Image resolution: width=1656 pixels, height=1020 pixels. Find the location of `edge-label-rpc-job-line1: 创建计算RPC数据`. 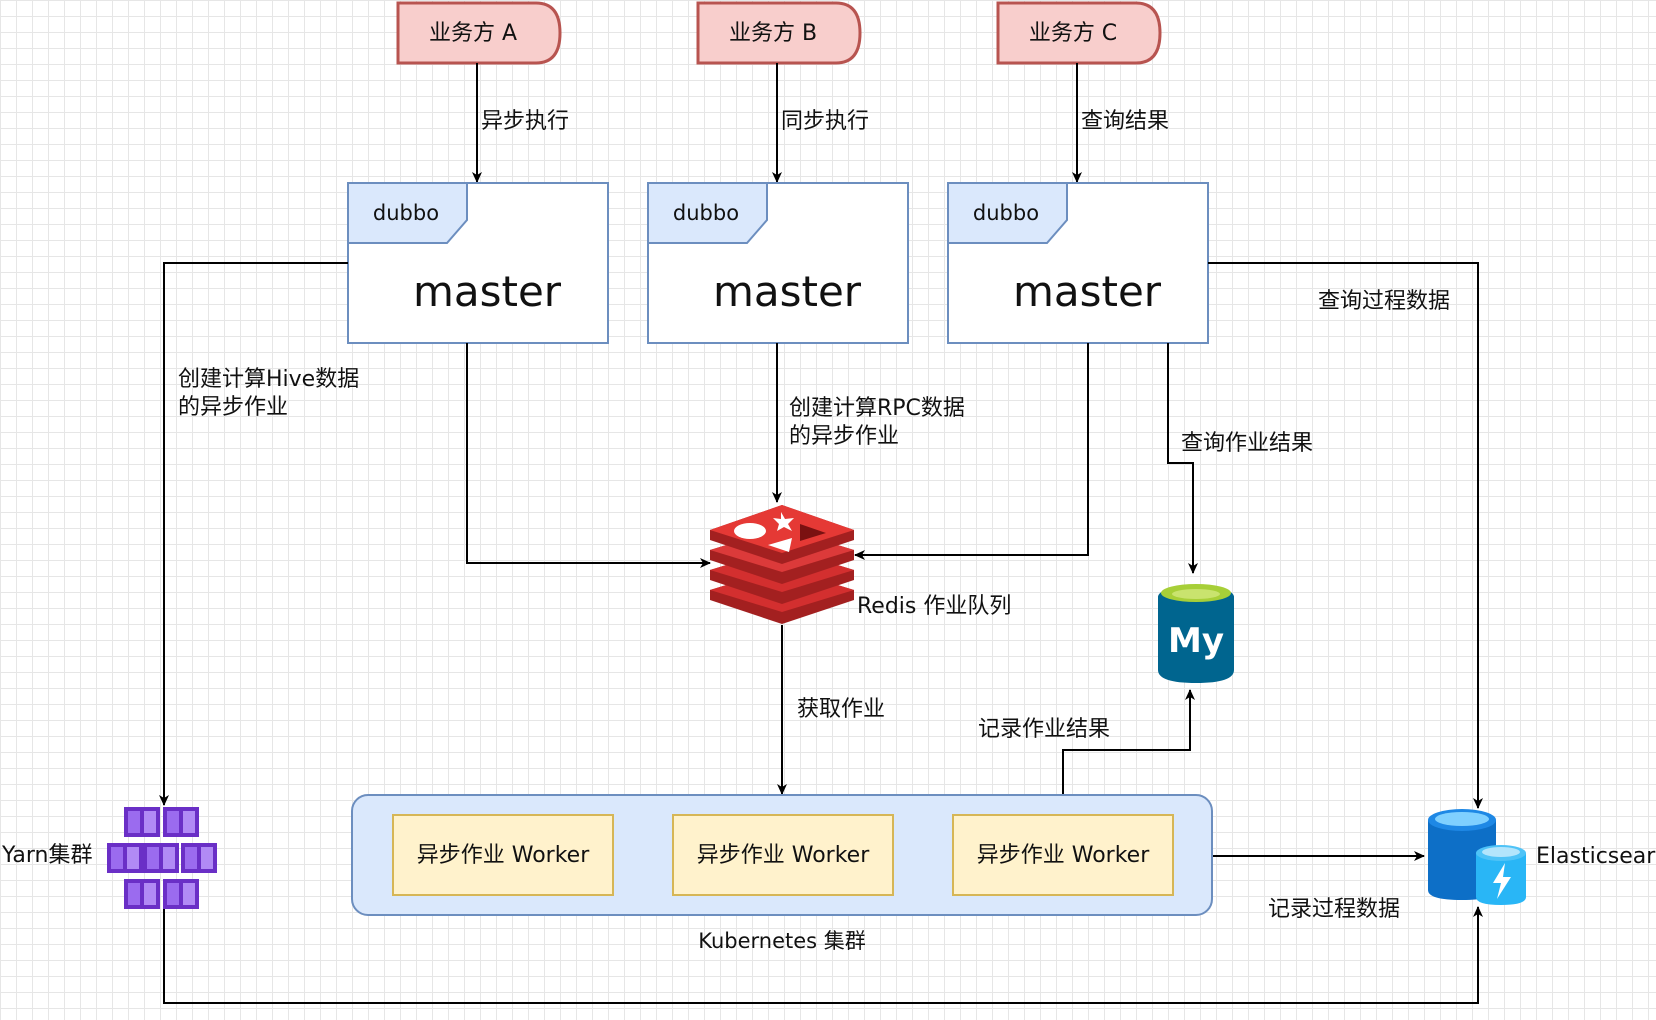

edge-label-rpc-job-line1: 创建计算RPC数据 is located at coordinates (877, 408).